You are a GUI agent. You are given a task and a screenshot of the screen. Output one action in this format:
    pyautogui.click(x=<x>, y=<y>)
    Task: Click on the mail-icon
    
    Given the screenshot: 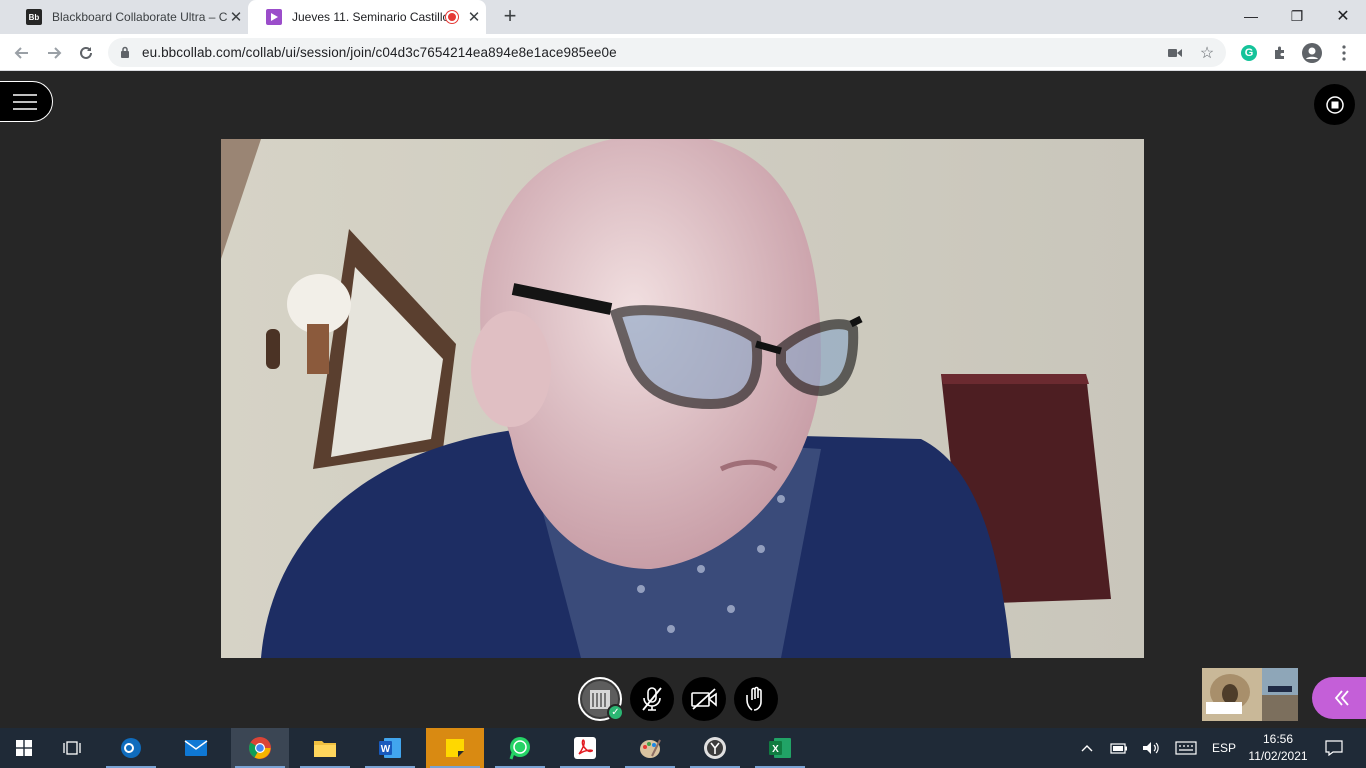 What is the action you would take?
    pyautogui.click(x=196, y=748)
    